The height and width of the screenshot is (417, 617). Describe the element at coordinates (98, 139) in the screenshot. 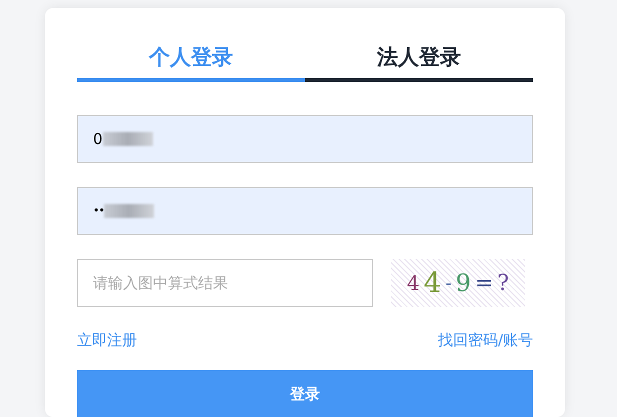

I see `field-value: 0` at that location.